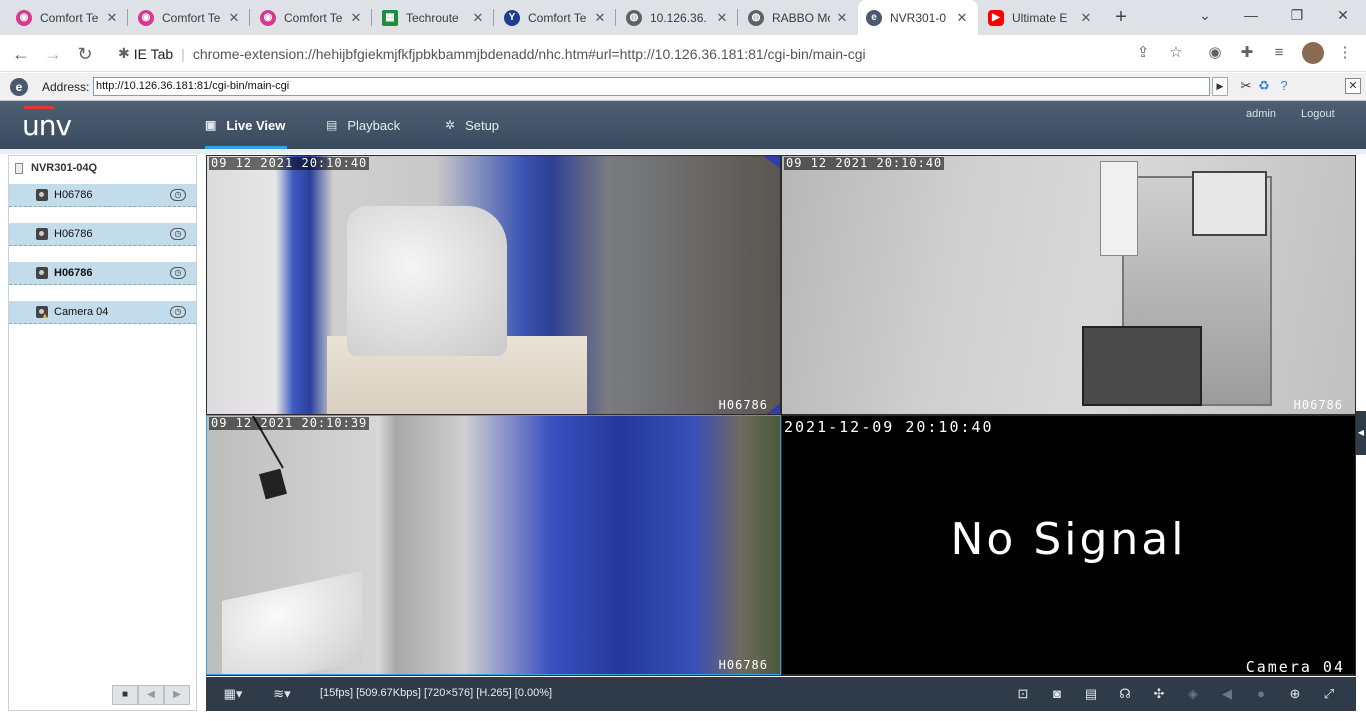 Image resolution: width=1366 pixels, height=721 pixels. What do you see at coordinates (651, 86) in the screenshot?
I see `ietab-address-input: http://10.126.36.181:81/cgi-bin/main-cgi` at bounding box center [651, 86].